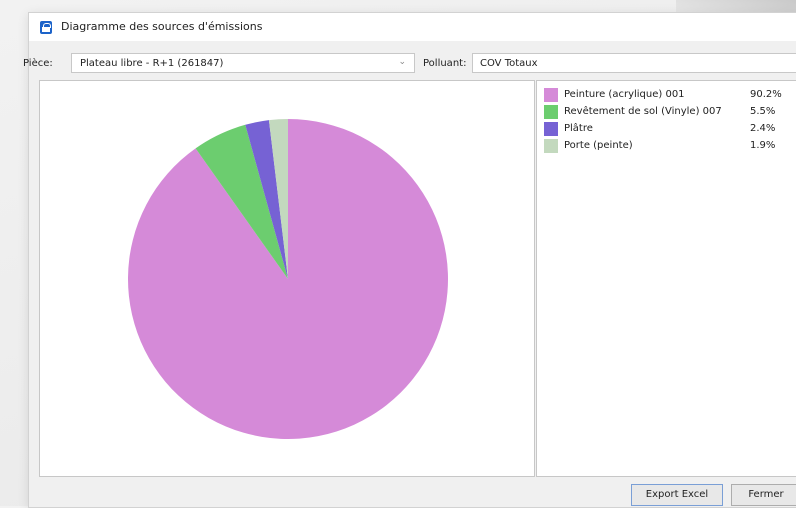 This screenshot has width=796, height=508. What do you see at coordinates (677, 495) in the screenshot?
I see `export-excel-button: Export Excel` at bounding box center [677, 495].